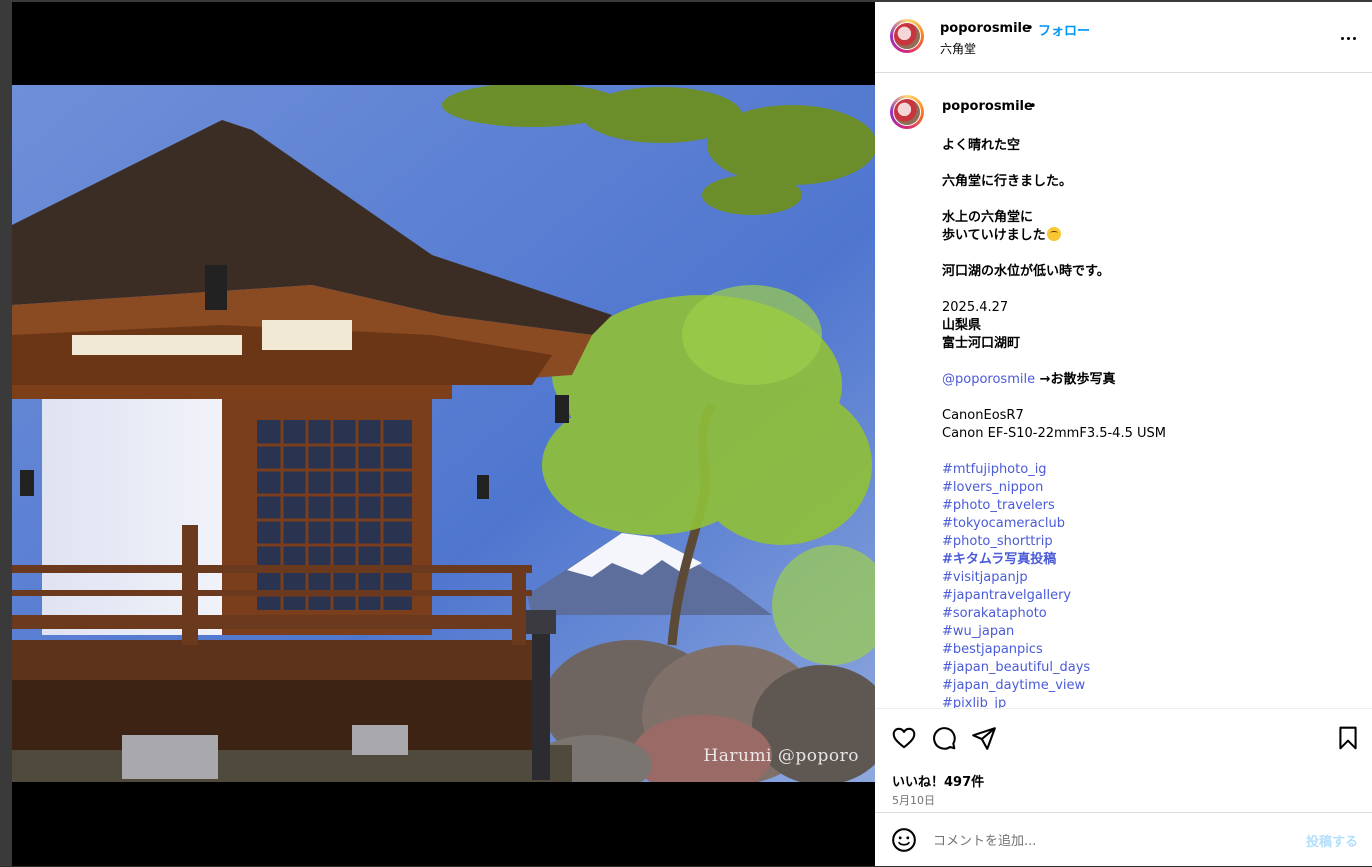  I want to click on smiley-icon, so click(904, 840).